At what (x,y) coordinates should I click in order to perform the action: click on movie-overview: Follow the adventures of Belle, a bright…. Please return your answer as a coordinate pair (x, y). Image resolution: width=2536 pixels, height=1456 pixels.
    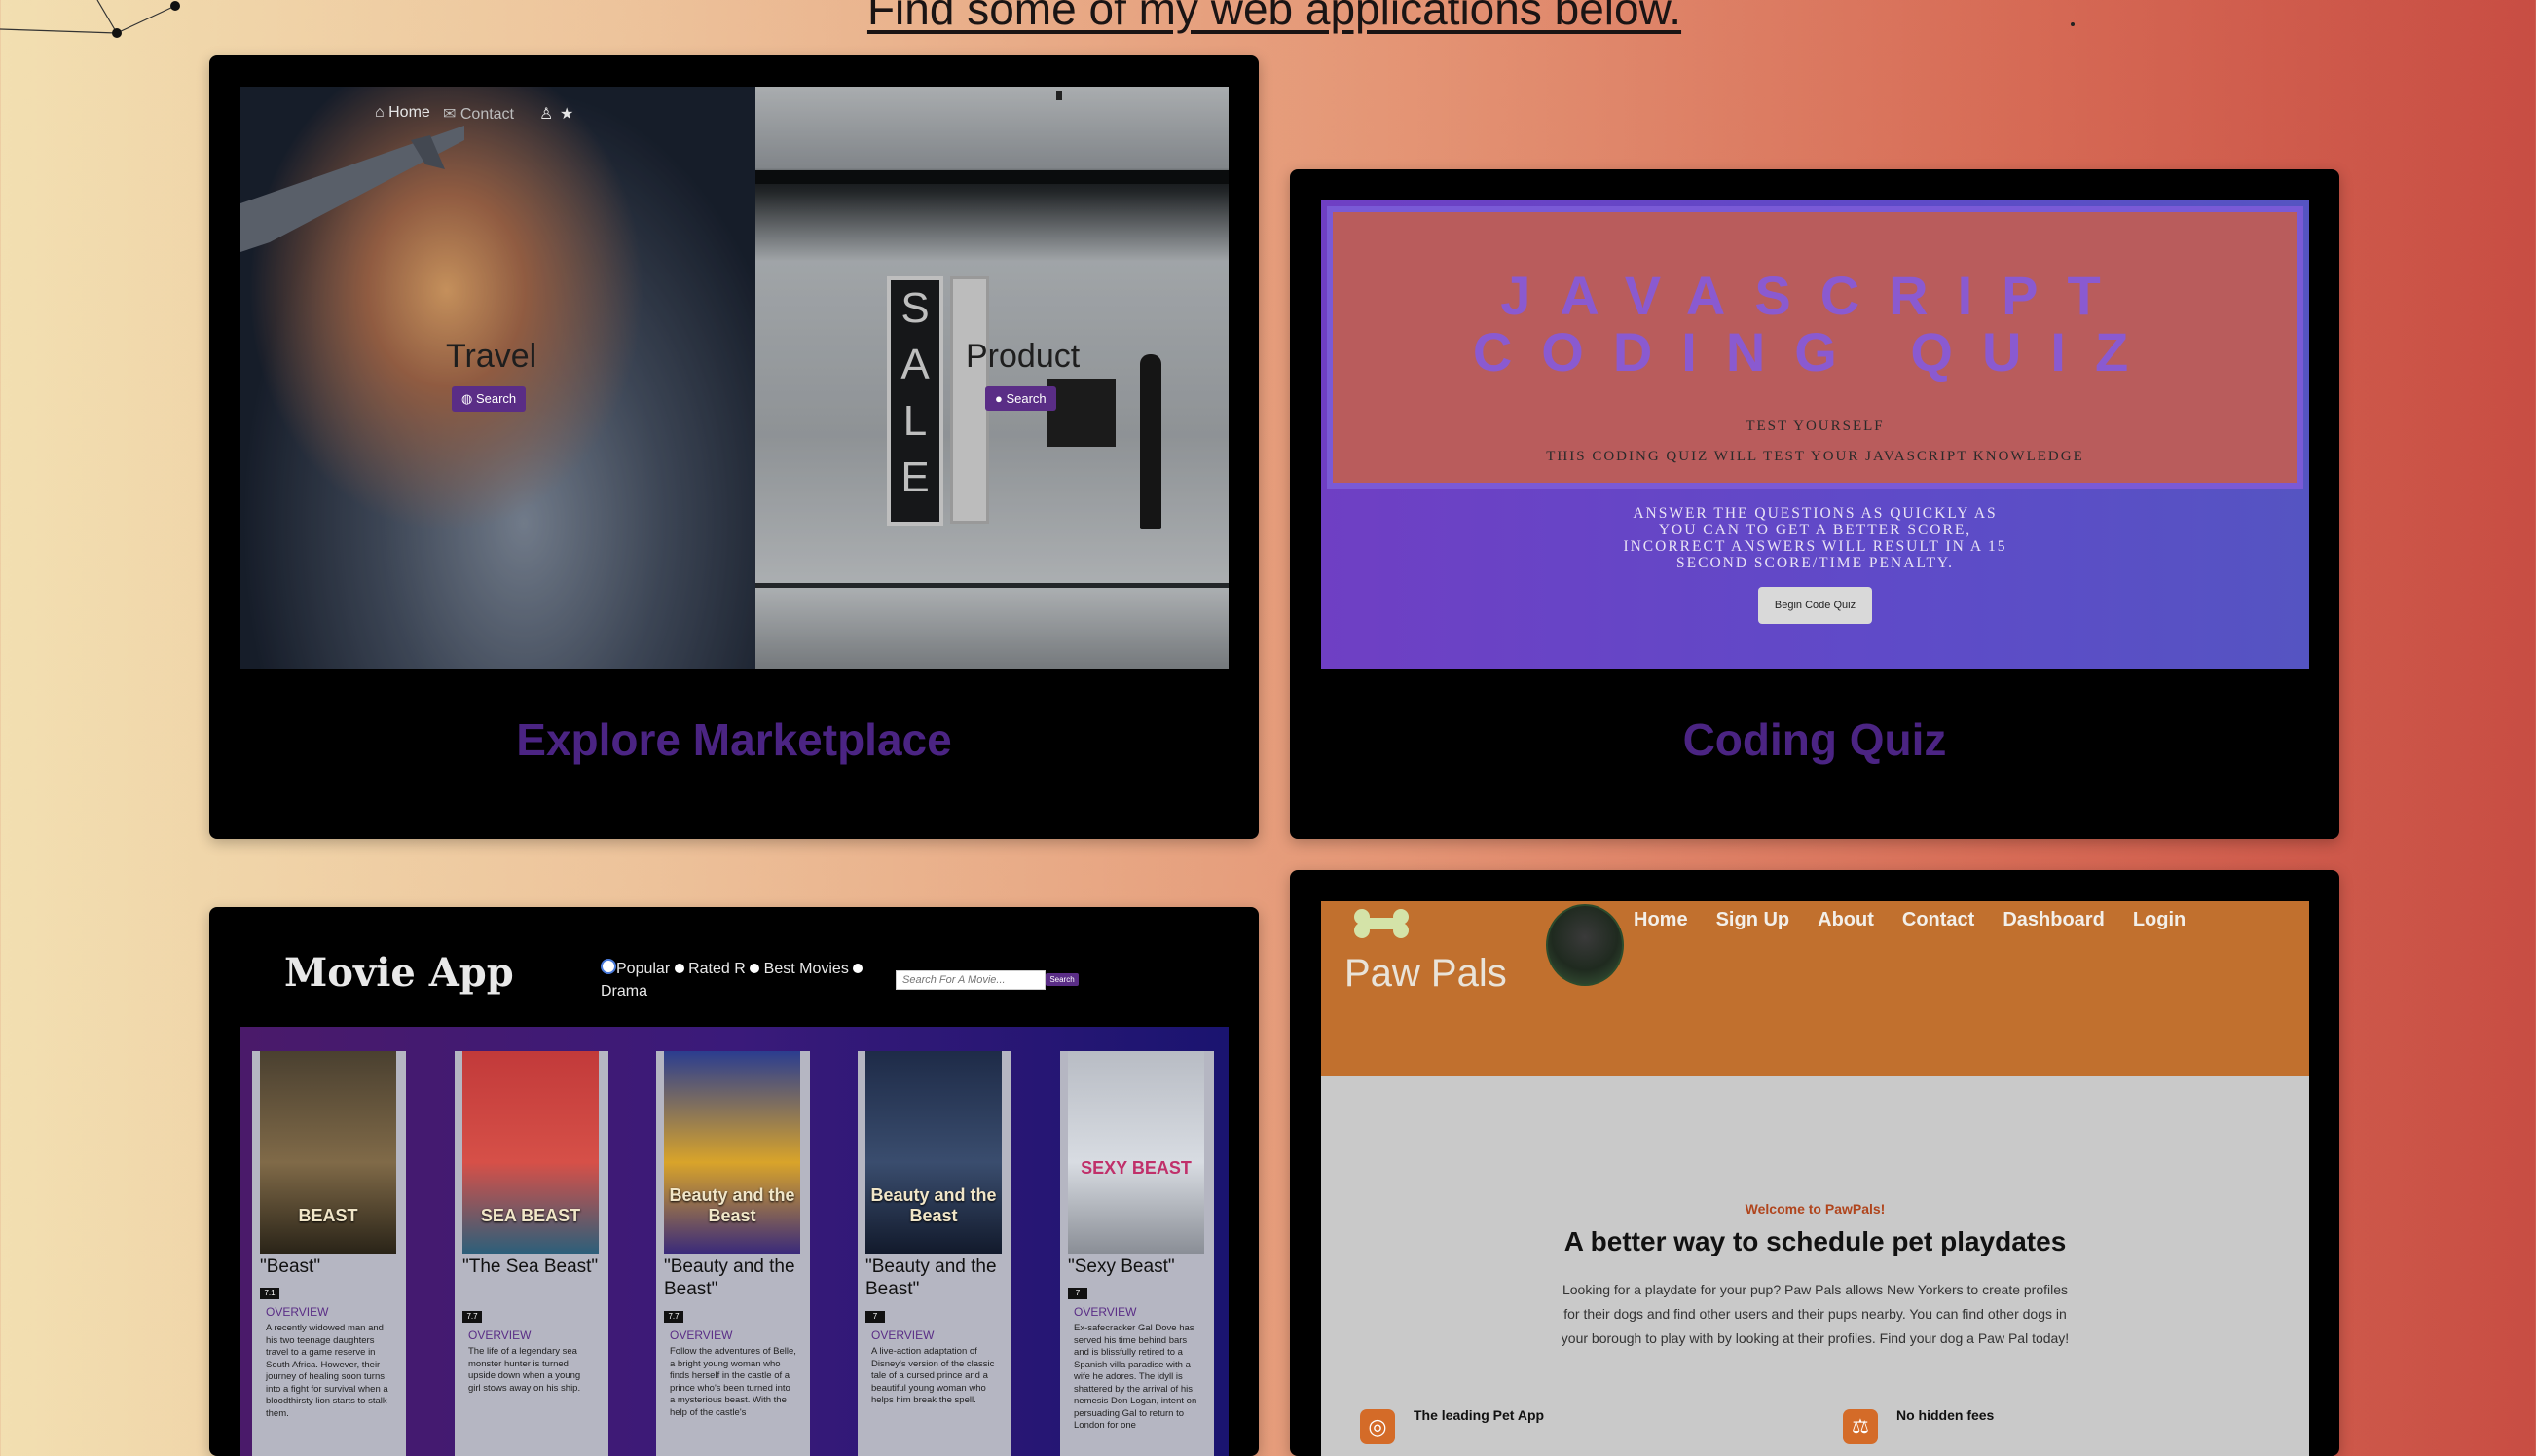
    Looking at the image, I should click on (733, 1382).